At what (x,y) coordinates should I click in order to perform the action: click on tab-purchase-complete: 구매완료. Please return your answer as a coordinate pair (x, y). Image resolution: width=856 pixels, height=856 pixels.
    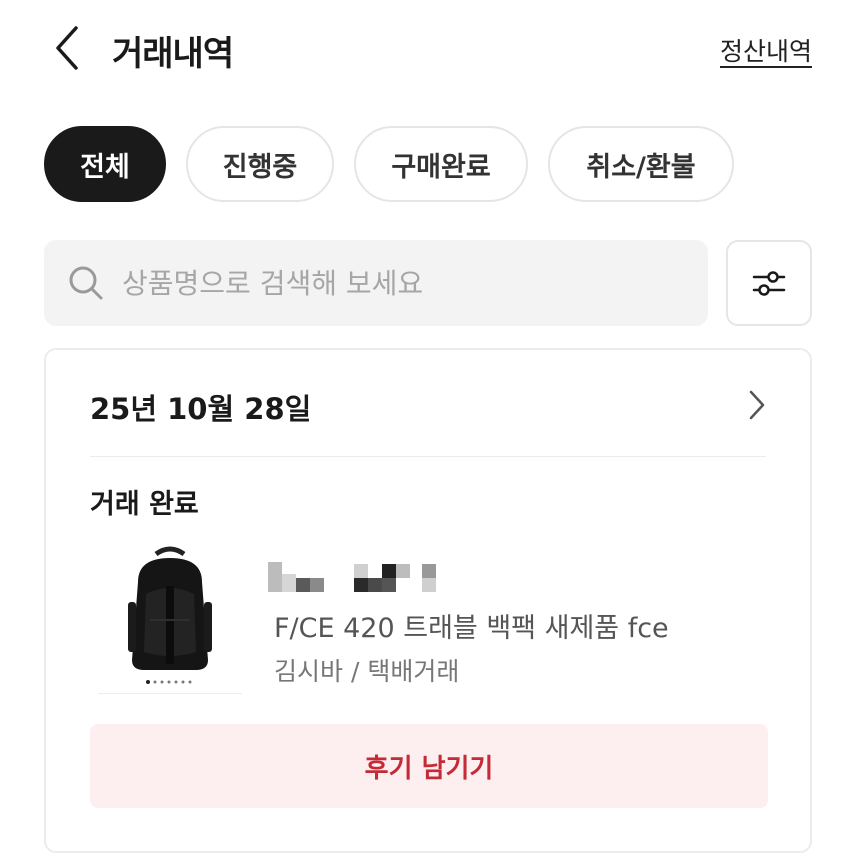
    Looking at the image, I should click on (441, 164).